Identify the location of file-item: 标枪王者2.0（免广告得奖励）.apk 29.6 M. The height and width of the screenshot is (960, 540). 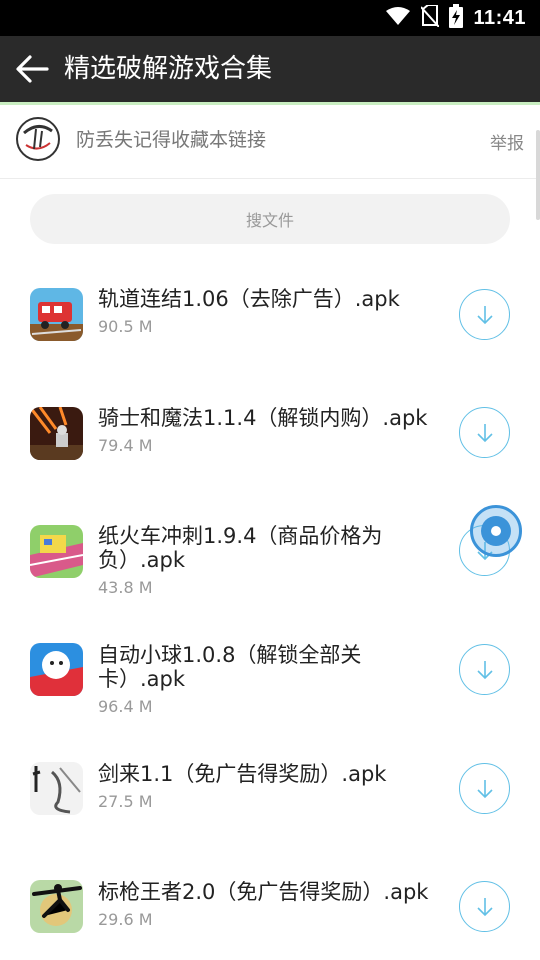
(270, 900).